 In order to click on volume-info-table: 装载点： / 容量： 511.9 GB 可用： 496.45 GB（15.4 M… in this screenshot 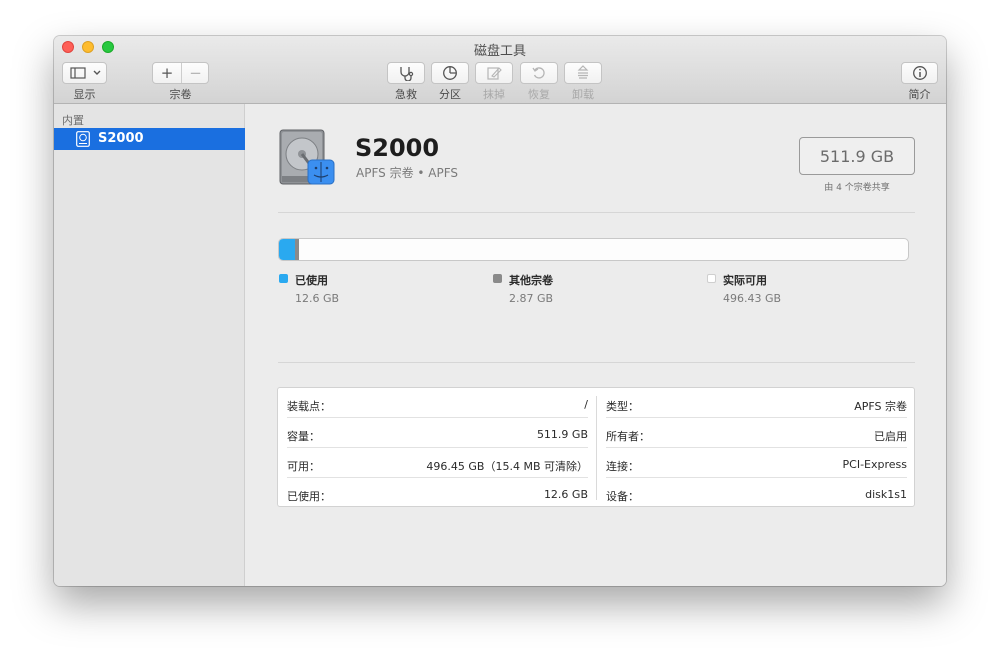, I will do `click(596, 447)`.